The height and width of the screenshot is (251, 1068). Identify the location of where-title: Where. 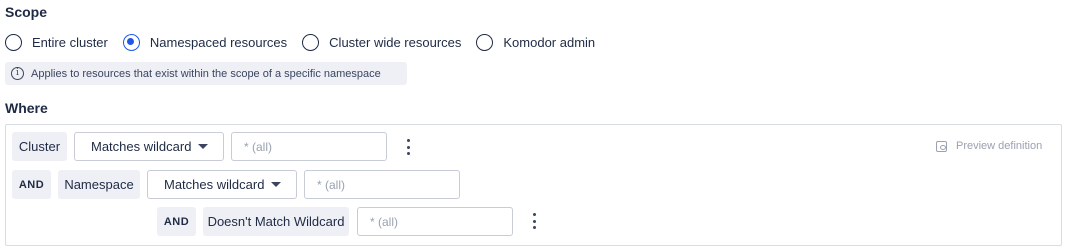
(26, 108).